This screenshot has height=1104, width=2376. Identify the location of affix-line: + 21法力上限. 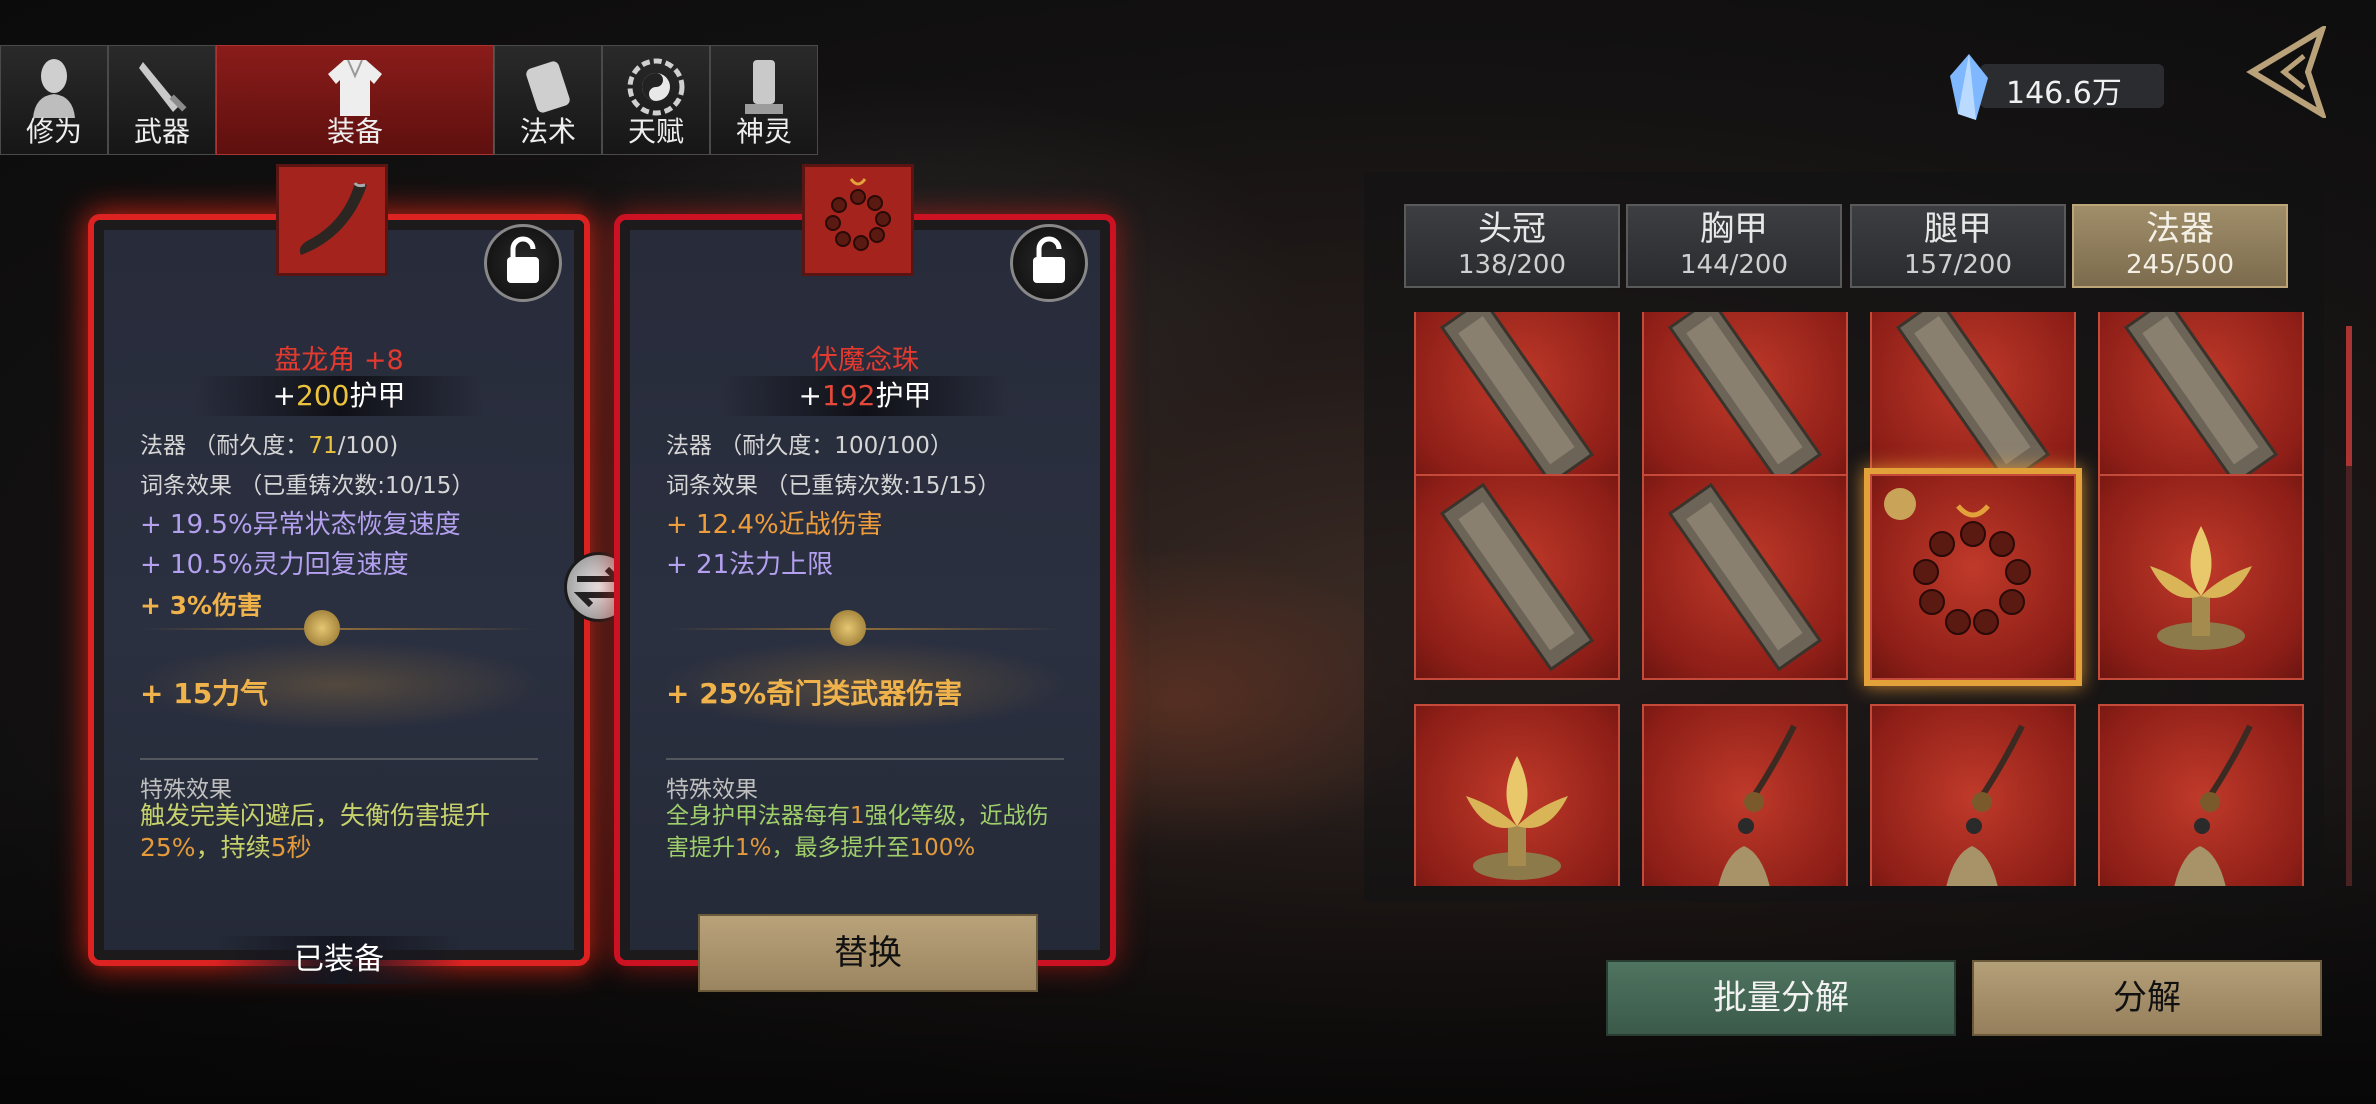
(750, 565).